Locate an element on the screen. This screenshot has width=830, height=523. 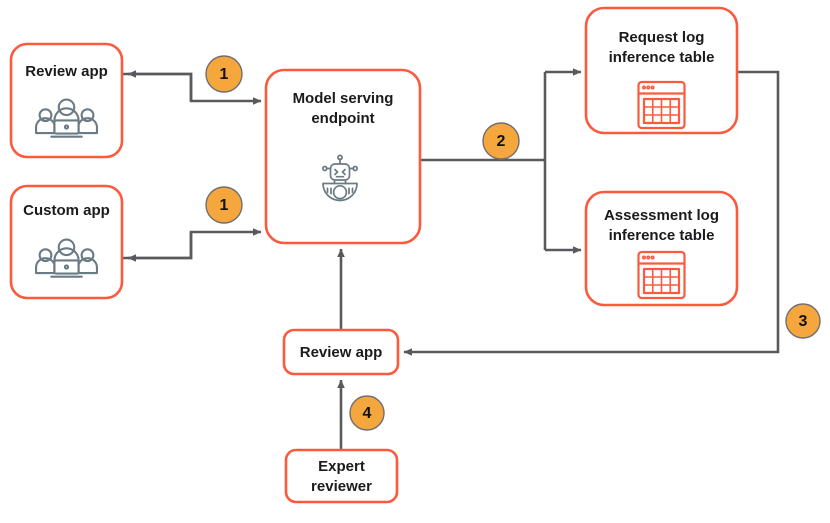
node-model-serving-endpoint: Model serving endpoint is located at coordinates (343, 156).